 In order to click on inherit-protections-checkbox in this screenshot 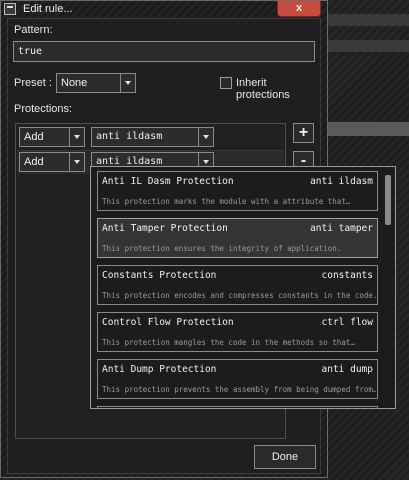, I will do `click(226, 83)`.